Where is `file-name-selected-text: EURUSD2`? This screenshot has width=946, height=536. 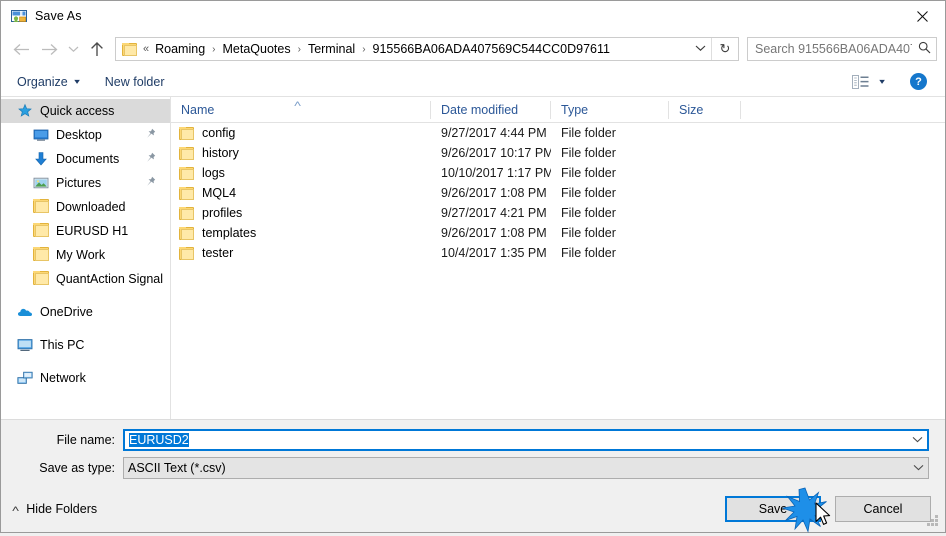
file-name-selected-text: EURUSD2 is located at coordinates (159, 440).